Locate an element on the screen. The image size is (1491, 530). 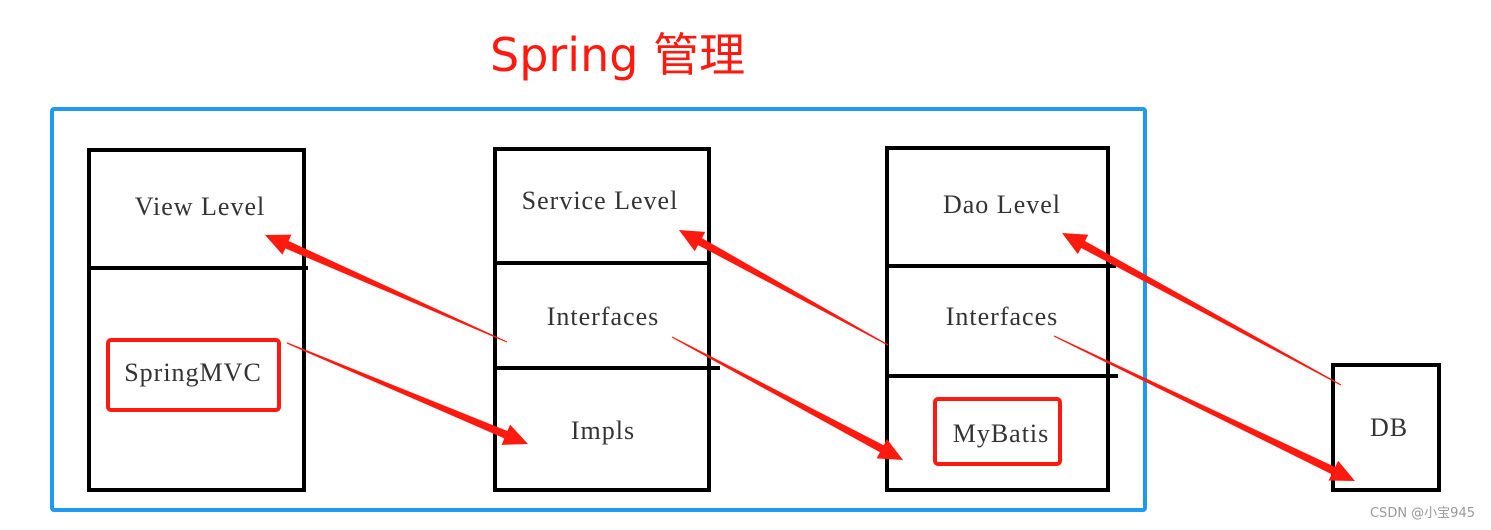
arrow-service-interfaces-to-view-level is located at coordinates (386, 288).